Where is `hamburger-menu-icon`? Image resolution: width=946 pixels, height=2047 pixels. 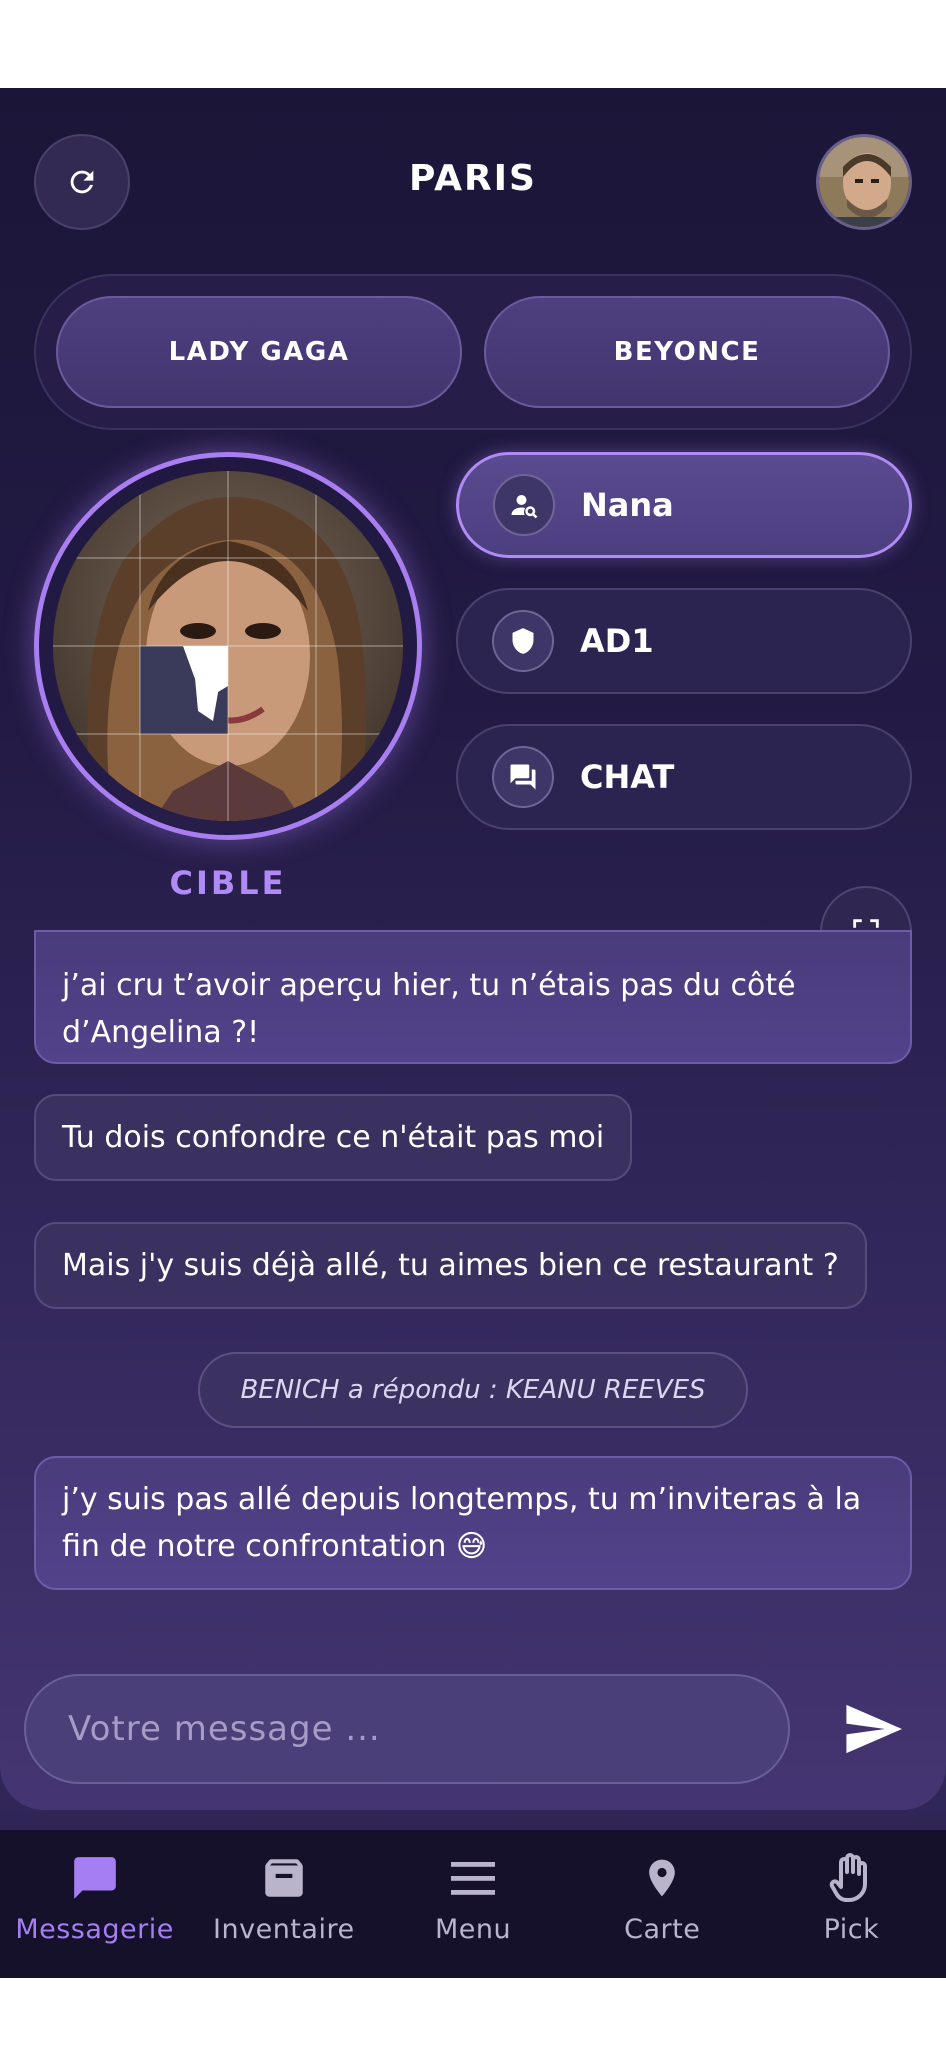
hamburger-menu-icon is located at coordinates (473, 1878).